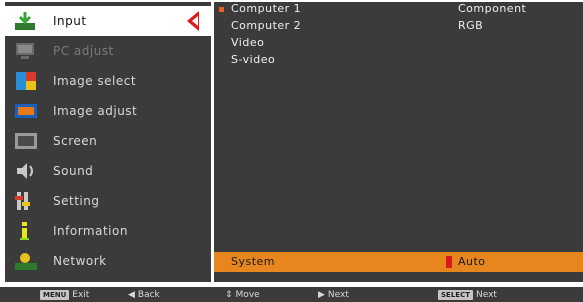  Describe the element at coordinates (253, 59) in the screenshot. I see `input-option-s-video: S-video` at that location.